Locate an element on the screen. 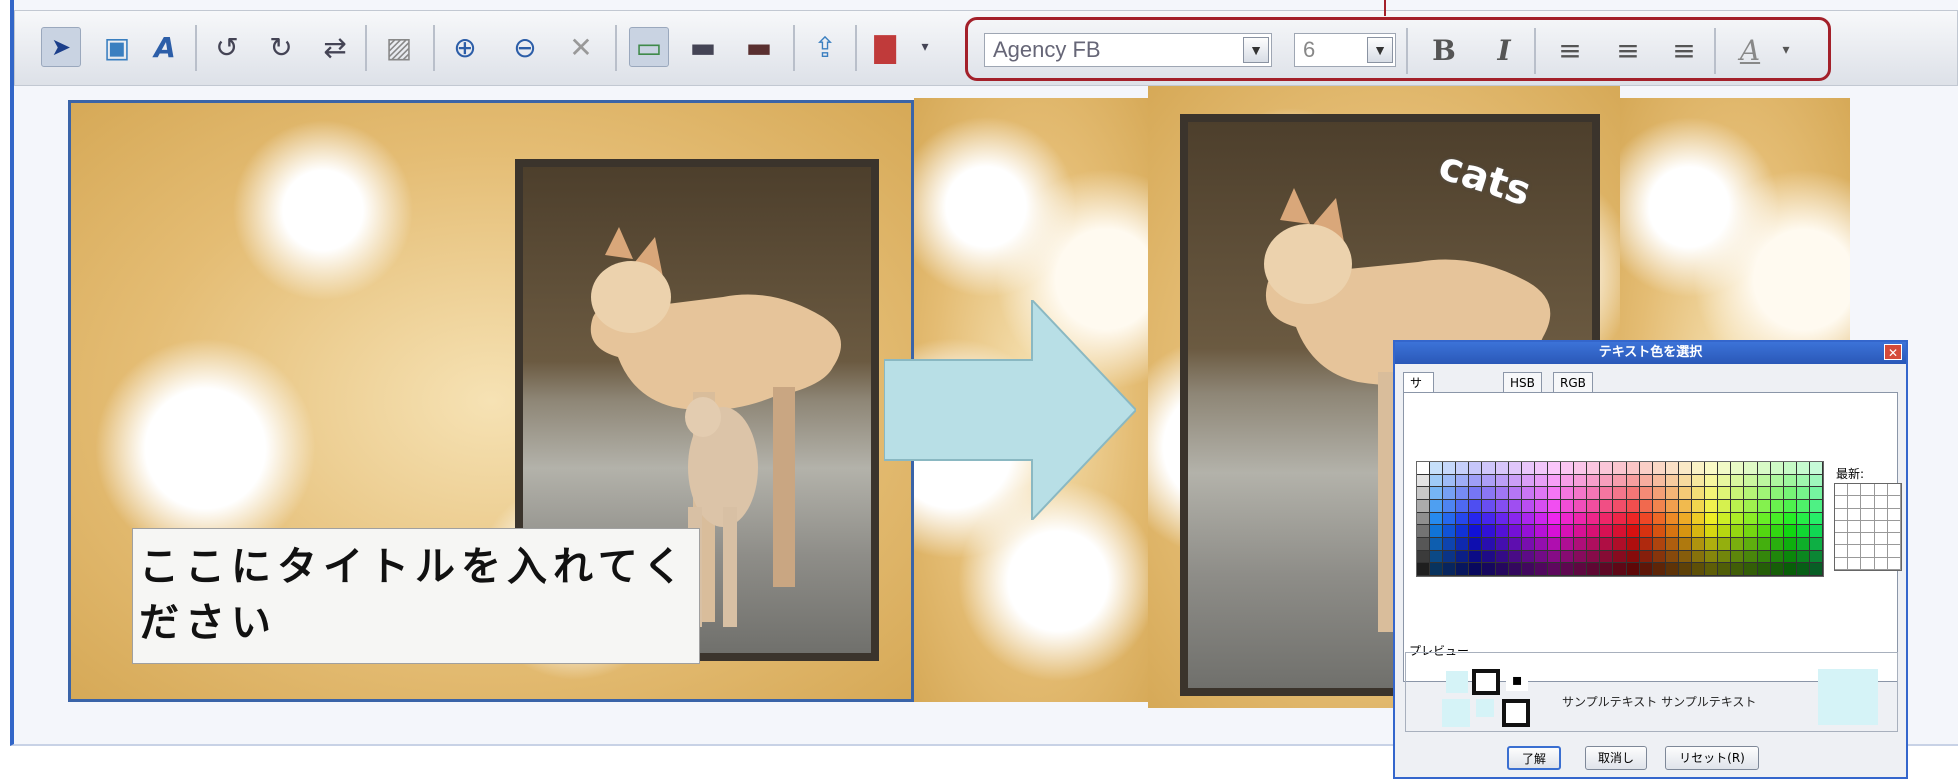 This screenshot has width=1958, height=779. text-color-icon: A is located at coordinates (1750, 50).